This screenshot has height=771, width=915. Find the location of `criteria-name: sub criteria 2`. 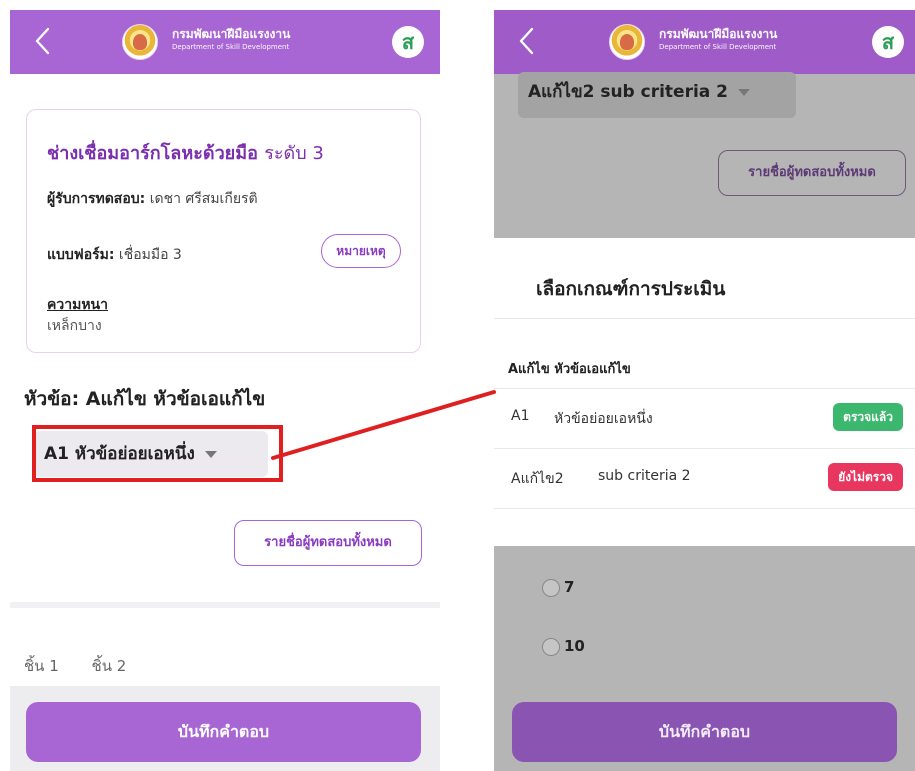

criteria-name: sub criteria 2 is located at coordinates (644, 476).